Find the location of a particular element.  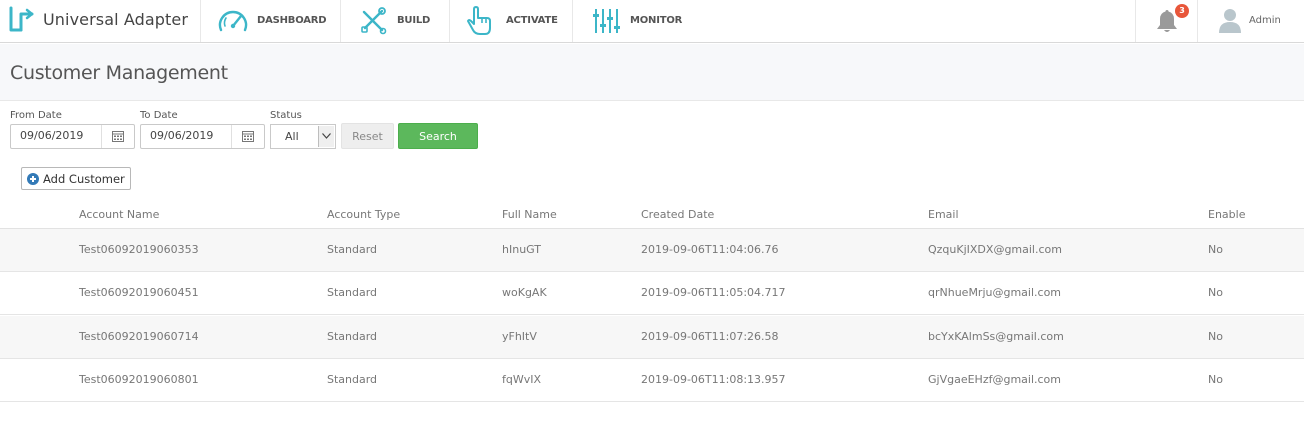

cell-full-name: hInuGT is located at coordinates (522, 249).